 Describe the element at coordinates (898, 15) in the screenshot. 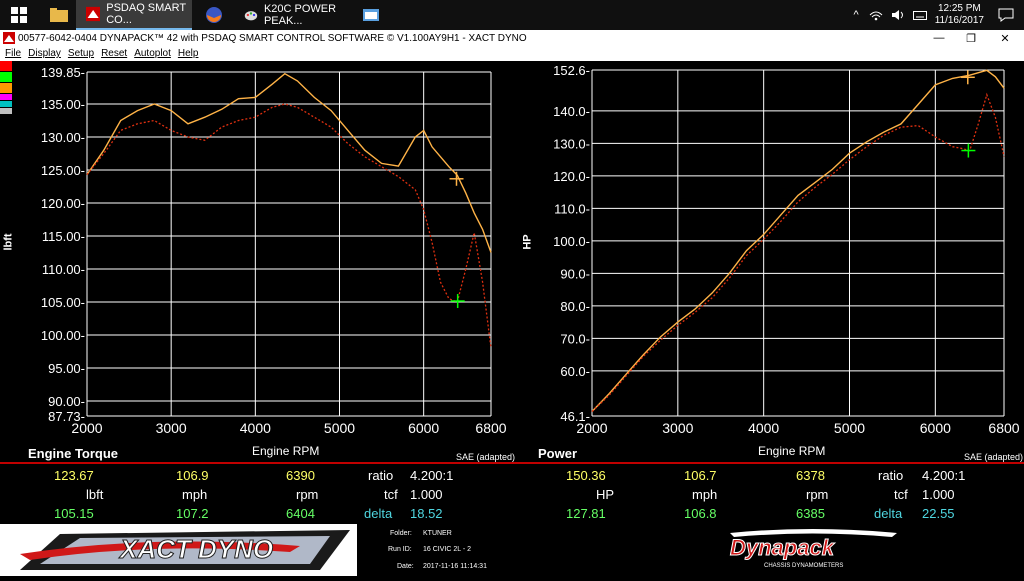

I see `volume-icon` at that location.